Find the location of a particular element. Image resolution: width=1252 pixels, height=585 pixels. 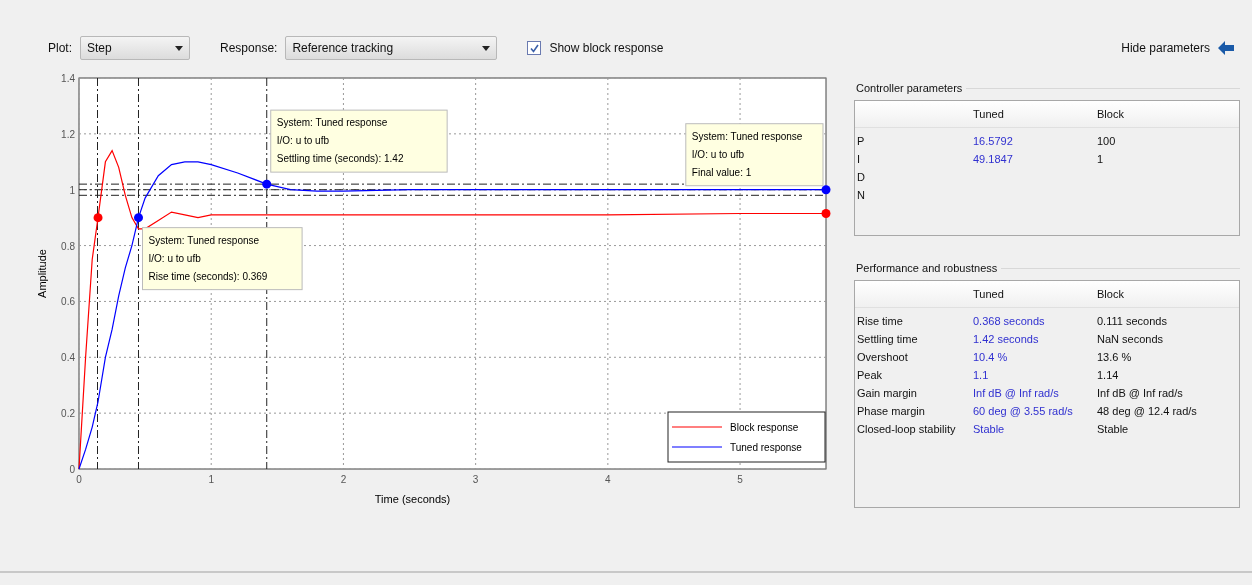

table-cell-text: 48 deg @ 12.4 rad/s is located at coordinates (1146, 411).